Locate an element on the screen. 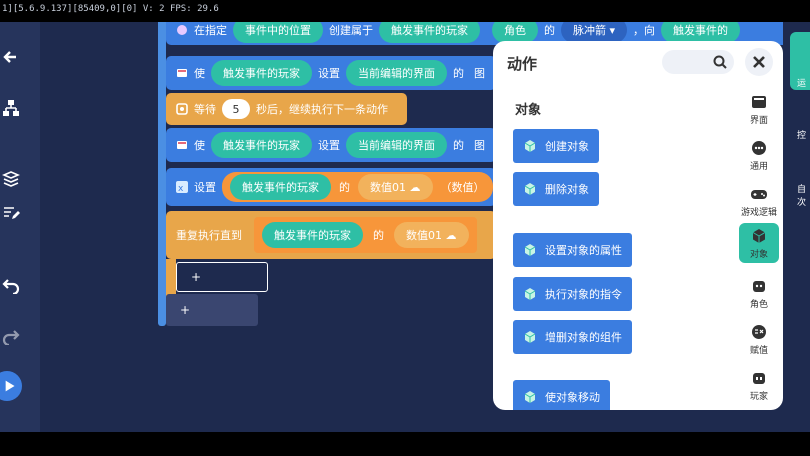  category-assign: 赋值 is located at coordinates (759, 339).